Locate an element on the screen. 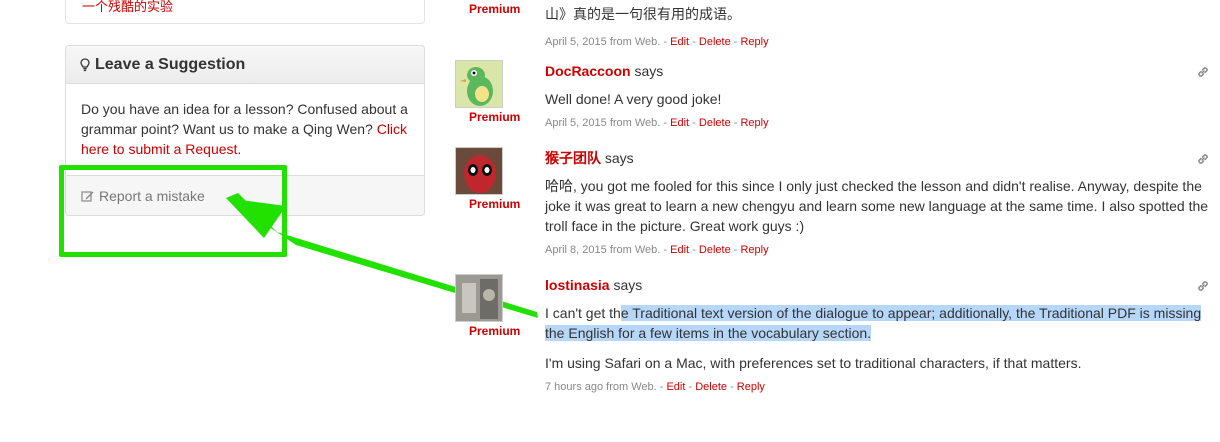 Image resolution: width=1220 pixels, height=442 pixels. panel-title: Leave a Suggestion is located at coordinates (170, 64).